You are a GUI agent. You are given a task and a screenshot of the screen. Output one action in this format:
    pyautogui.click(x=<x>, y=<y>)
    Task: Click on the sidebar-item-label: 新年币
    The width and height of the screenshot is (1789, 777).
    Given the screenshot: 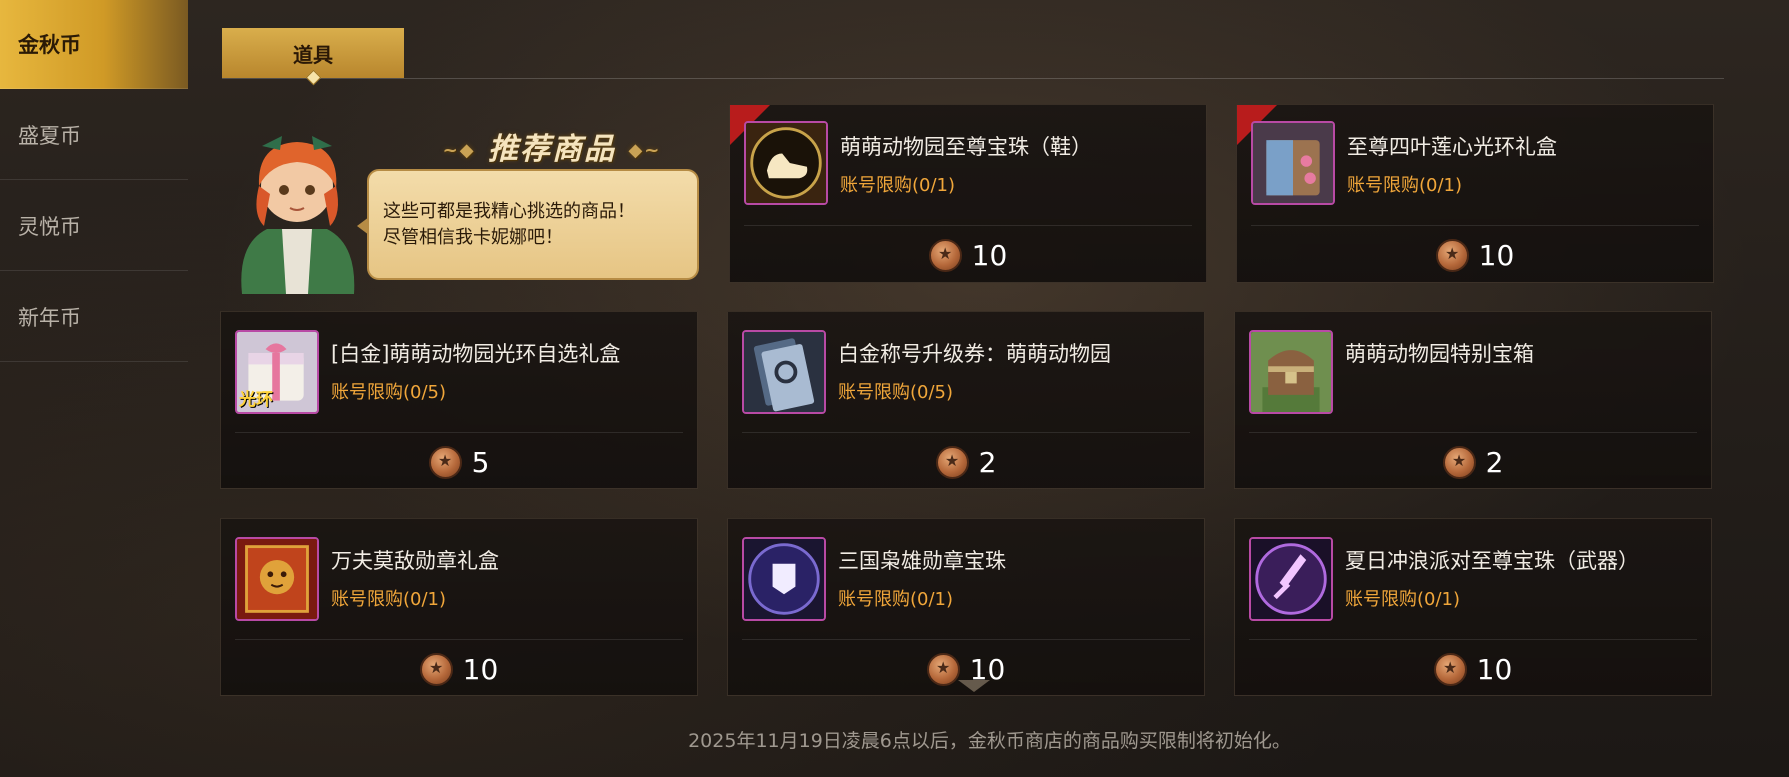 What is the action you would take?
    pyautogui.click(x=49, y=318)
    